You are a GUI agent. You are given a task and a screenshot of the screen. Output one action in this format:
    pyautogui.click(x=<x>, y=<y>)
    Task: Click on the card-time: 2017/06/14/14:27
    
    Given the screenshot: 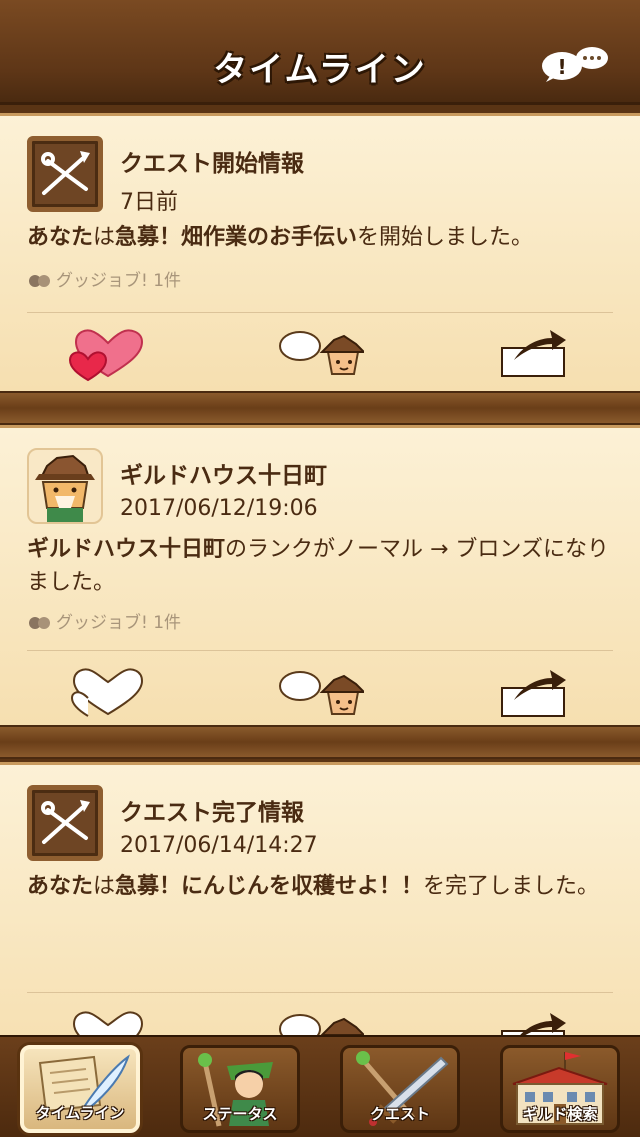 What is the action you would take?
    pyautogui.click(x=219, y=845)
    